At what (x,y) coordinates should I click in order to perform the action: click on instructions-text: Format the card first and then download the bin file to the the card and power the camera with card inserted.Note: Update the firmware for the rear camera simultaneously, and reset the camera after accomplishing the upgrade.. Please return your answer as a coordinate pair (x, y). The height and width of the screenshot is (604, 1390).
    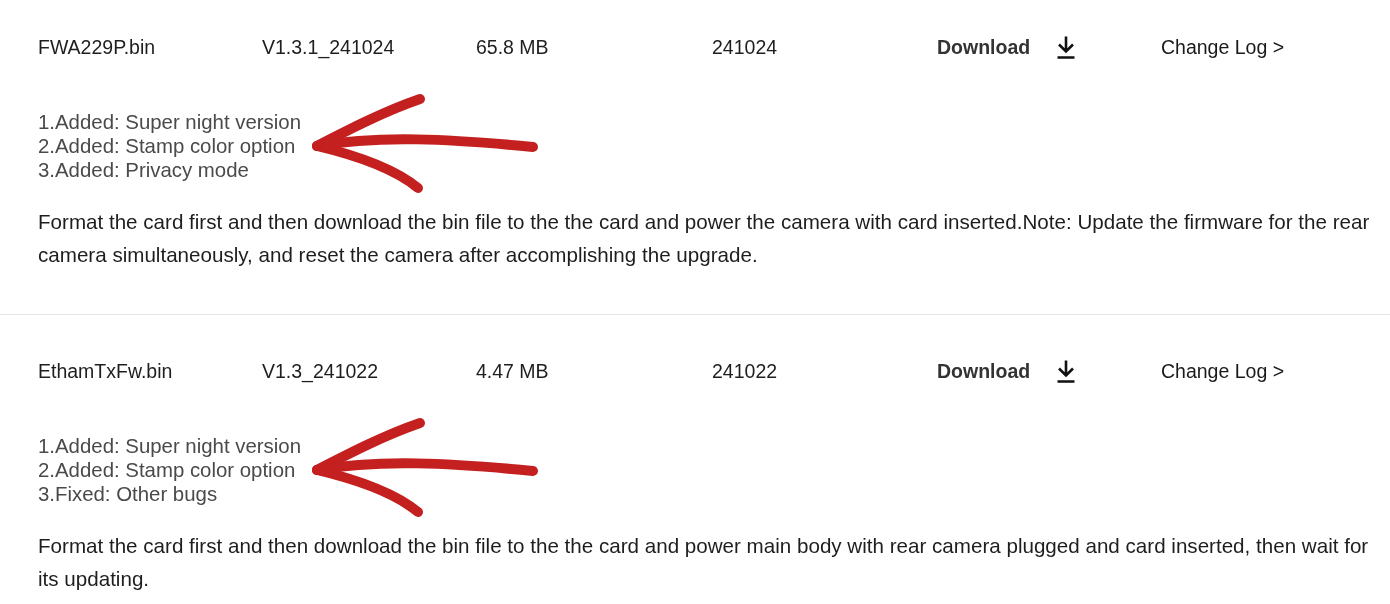
    Looking at the image, I should click on (704, 238).